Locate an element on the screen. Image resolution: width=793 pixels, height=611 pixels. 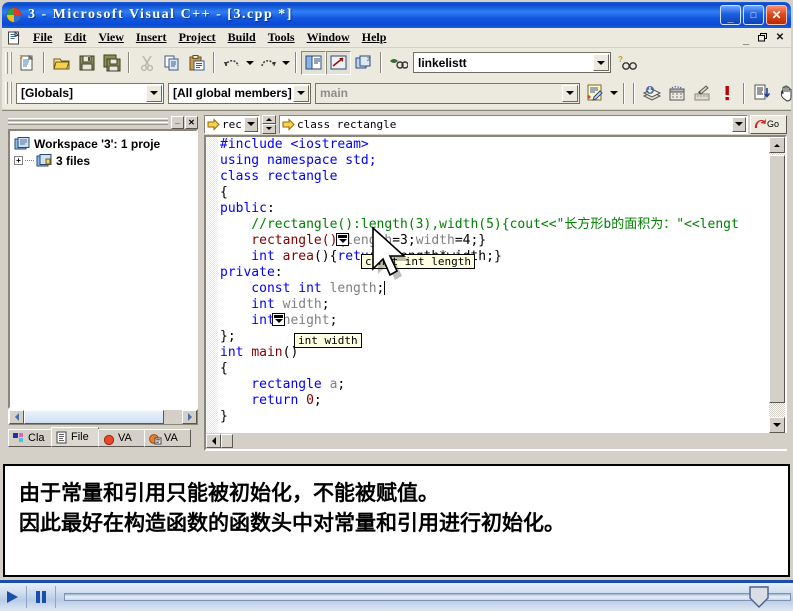
undo-icon is located at coordinates (231, 63).